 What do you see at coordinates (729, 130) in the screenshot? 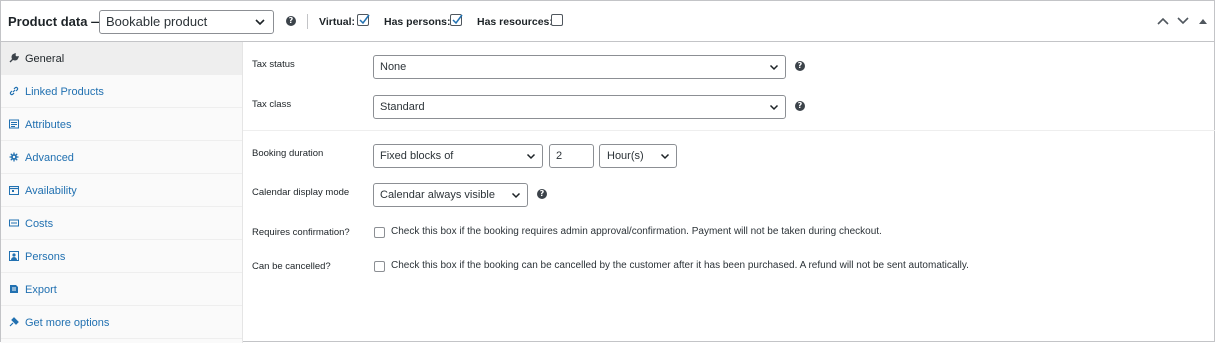
I see `section-divider` at bounding box center [729, 130].